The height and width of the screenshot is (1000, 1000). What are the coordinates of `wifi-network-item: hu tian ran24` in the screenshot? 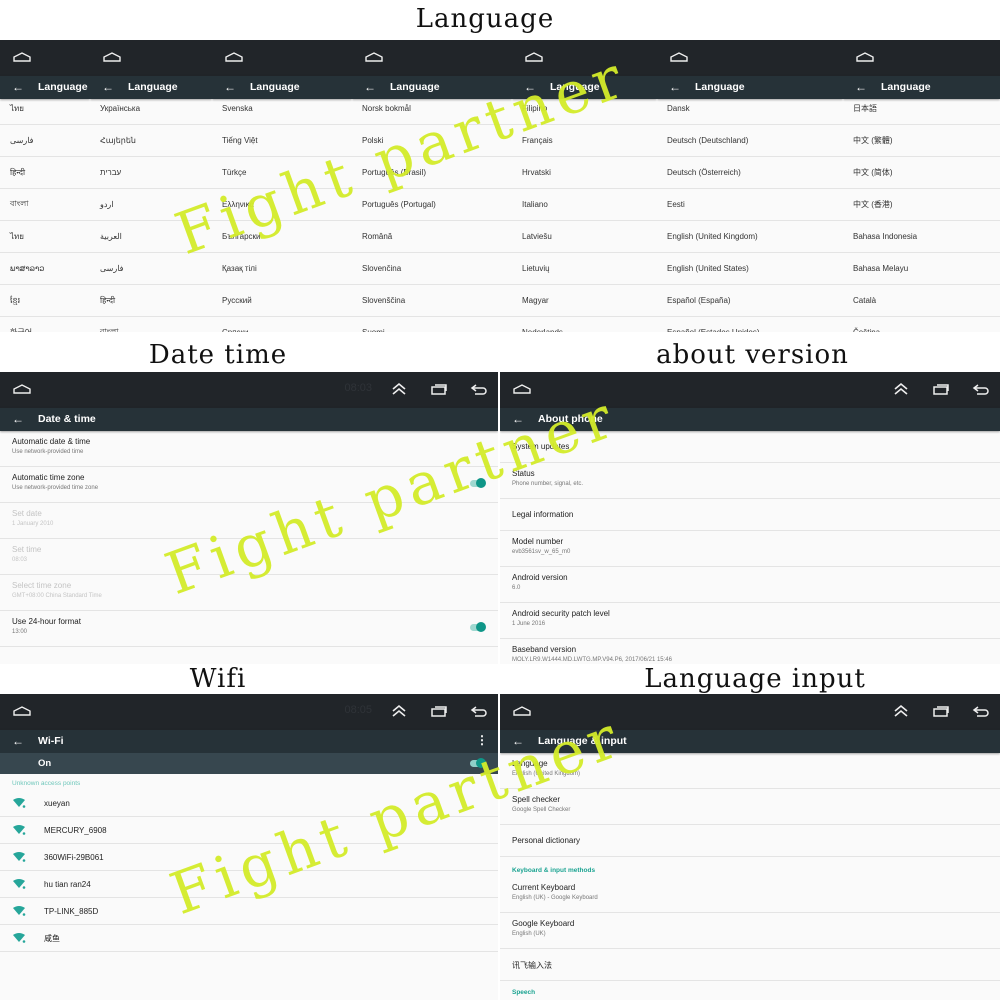 It's located at (249, 884).